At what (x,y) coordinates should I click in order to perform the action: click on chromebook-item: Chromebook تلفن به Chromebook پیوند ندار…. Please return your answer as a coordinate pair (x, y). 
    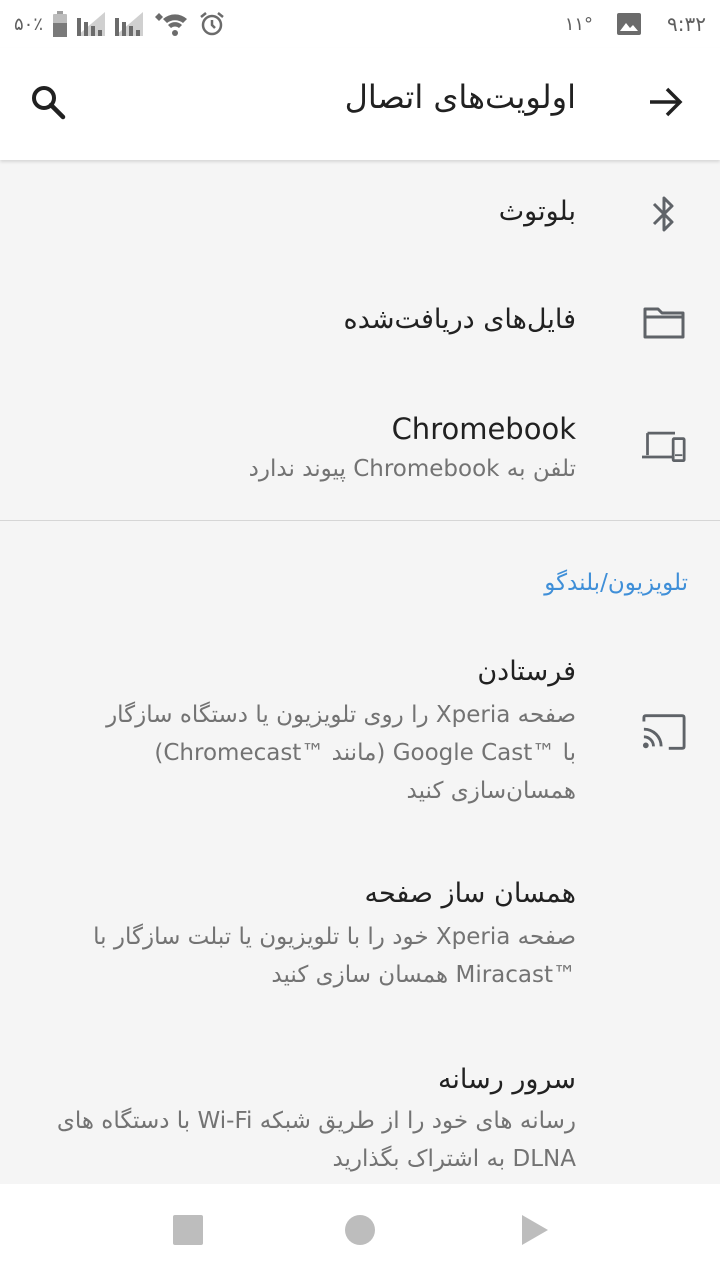
    Looking at the image, I should click on (360, 447).